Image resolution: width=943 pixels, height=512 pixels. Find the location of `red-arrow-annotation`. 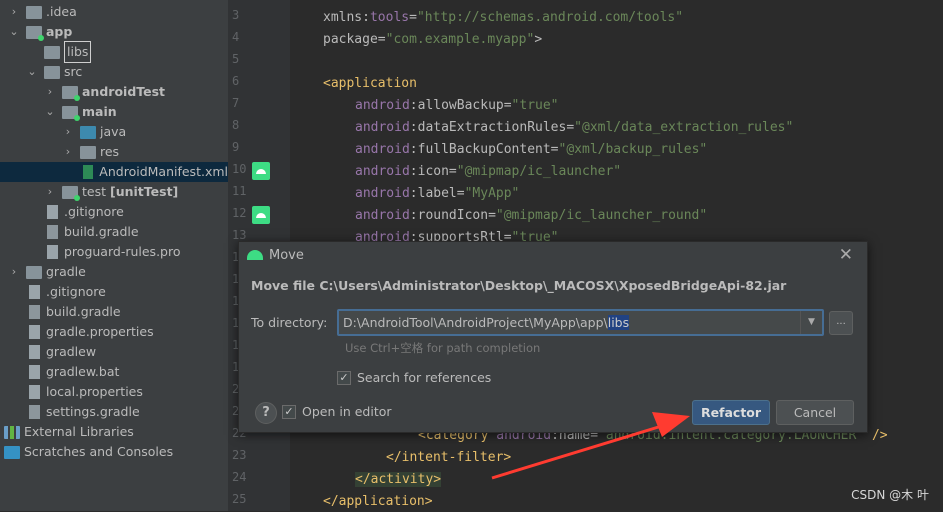

red-arrow-annotation is located at coordinates (590, 446).